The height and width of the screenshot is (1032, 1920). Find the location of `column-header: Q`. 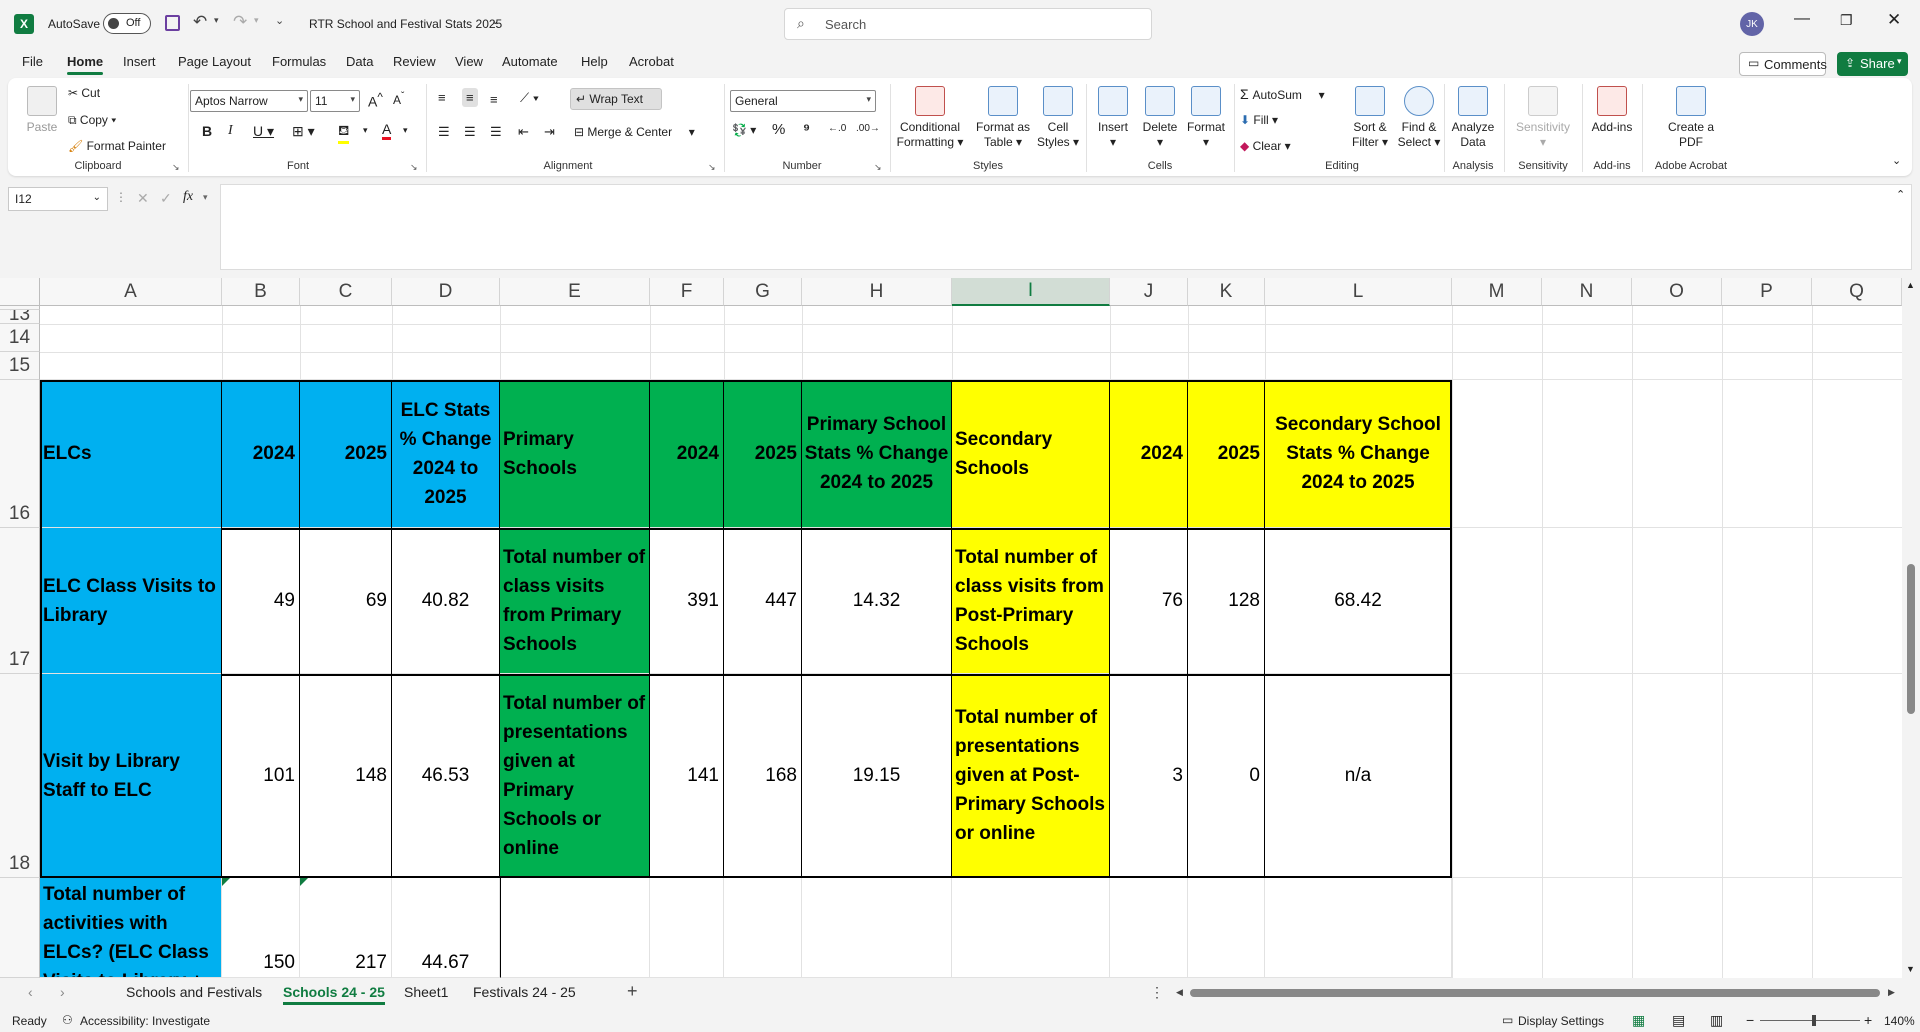

column-header: Q is located at coordinates (1857, 292).